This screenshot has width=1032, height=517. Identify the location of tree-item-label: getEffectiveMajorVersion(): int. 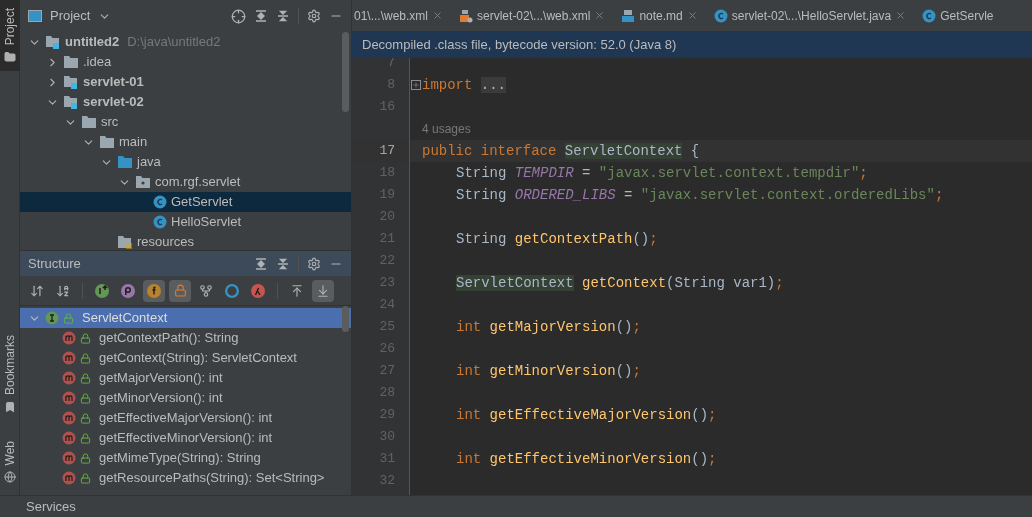
(186, 418).